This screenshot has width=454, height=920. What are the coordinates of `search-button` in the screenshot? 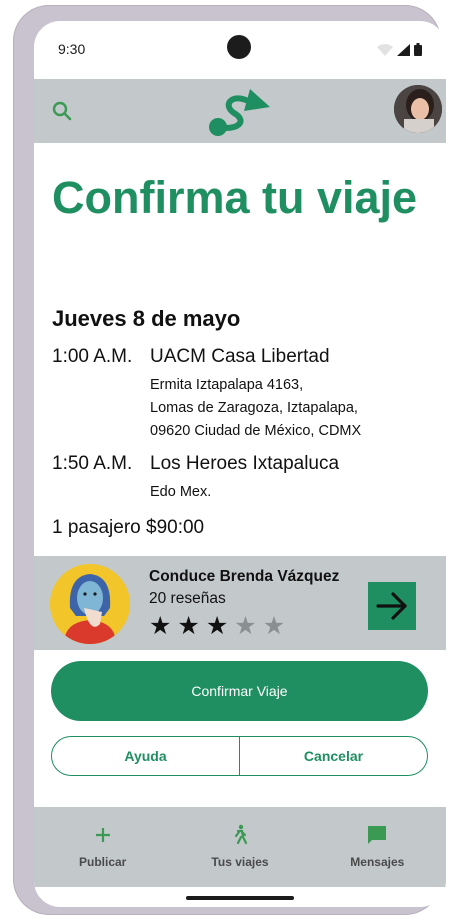 It's located at (62, 111).